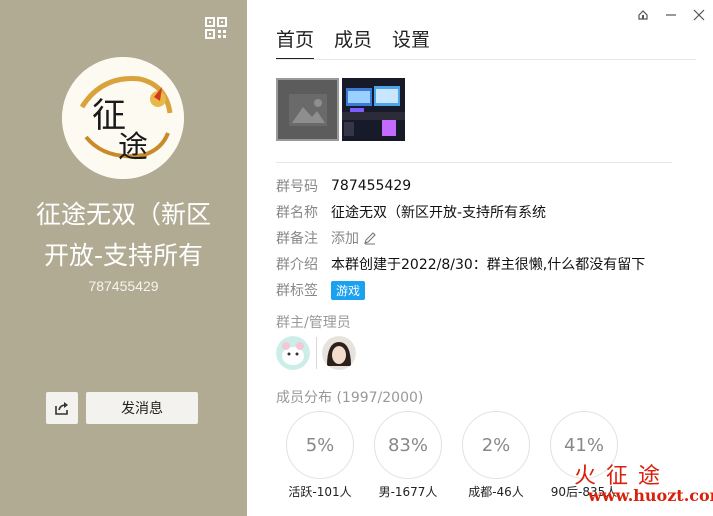 The image size is (713, 516). I want to click on group-name-label: 群名称, so click(297, 213).